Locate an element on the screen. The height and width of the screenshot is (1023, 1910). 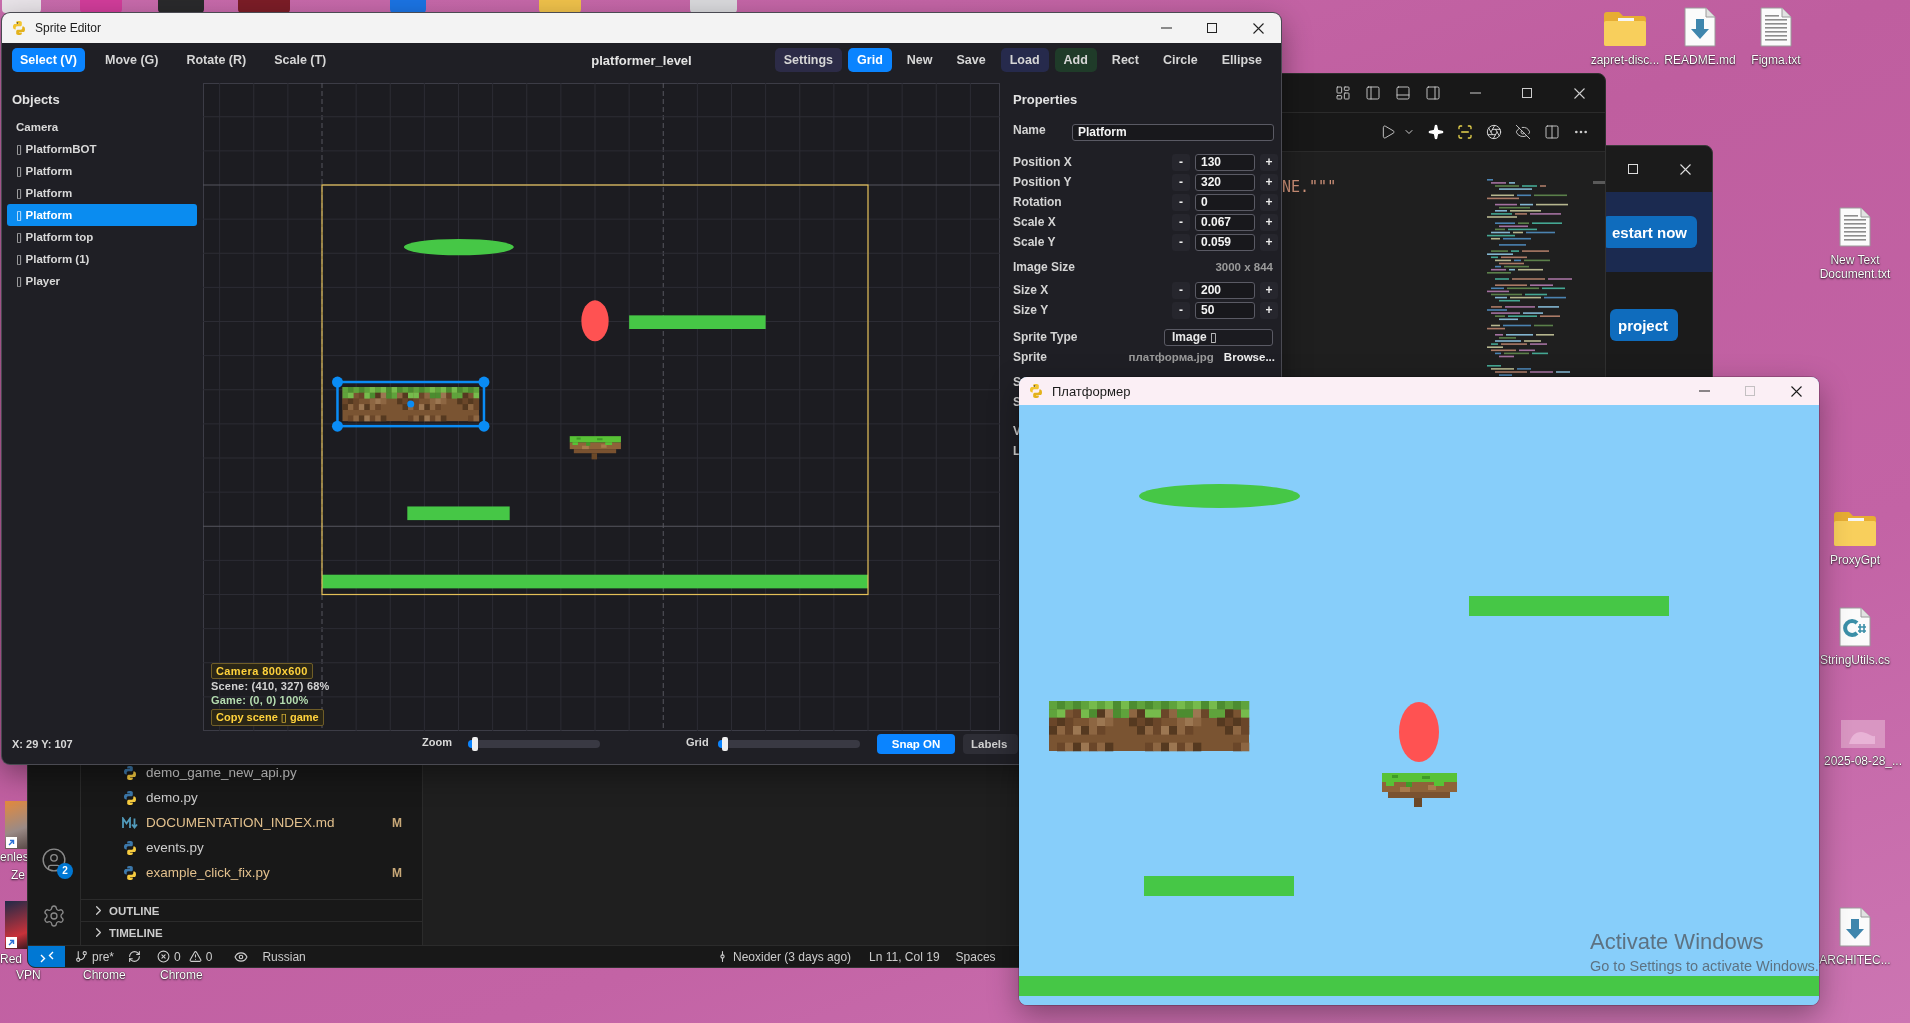
settings-icon is located at coordinates (54, 916).